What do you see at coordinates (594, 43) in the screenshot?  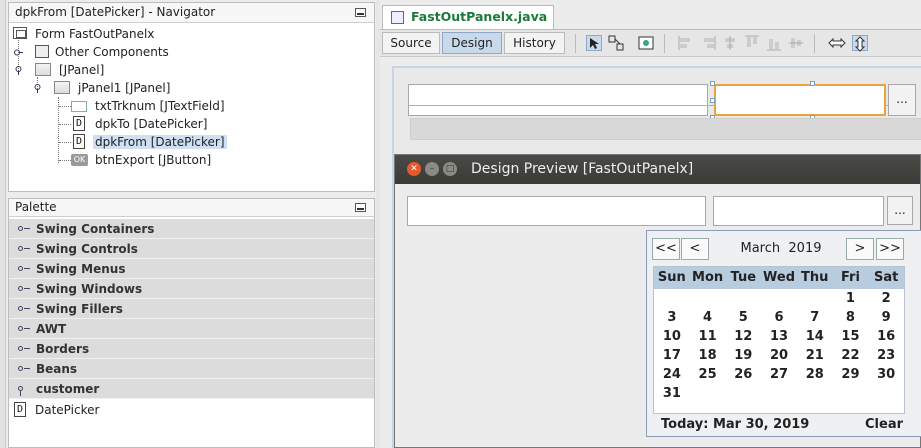 I see `selection-mode-icon` at bounding box center [594, 43].